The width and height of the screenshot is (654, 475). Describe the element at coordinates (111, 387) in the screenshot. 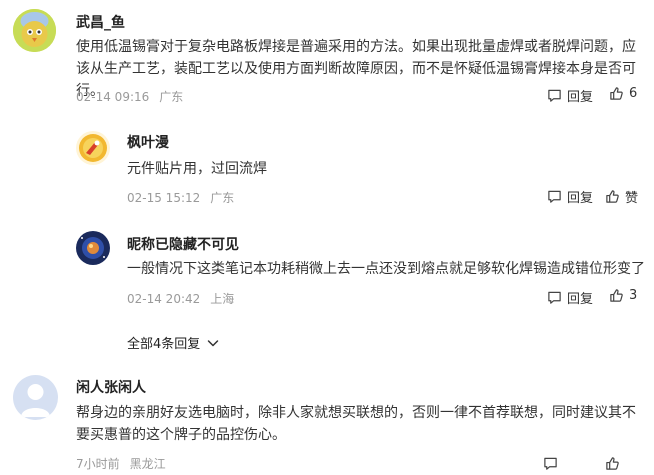

I see `username: 闲人张闲人` at that location.